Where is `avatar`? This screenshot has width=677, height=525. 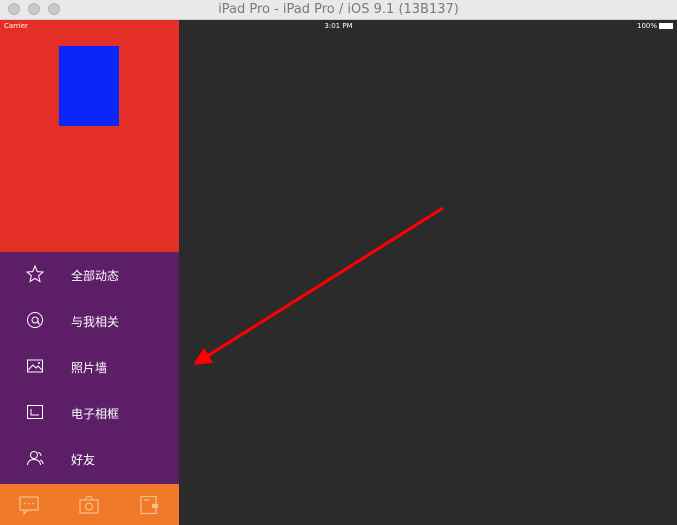 avatar is located at coordinates (89, 86).